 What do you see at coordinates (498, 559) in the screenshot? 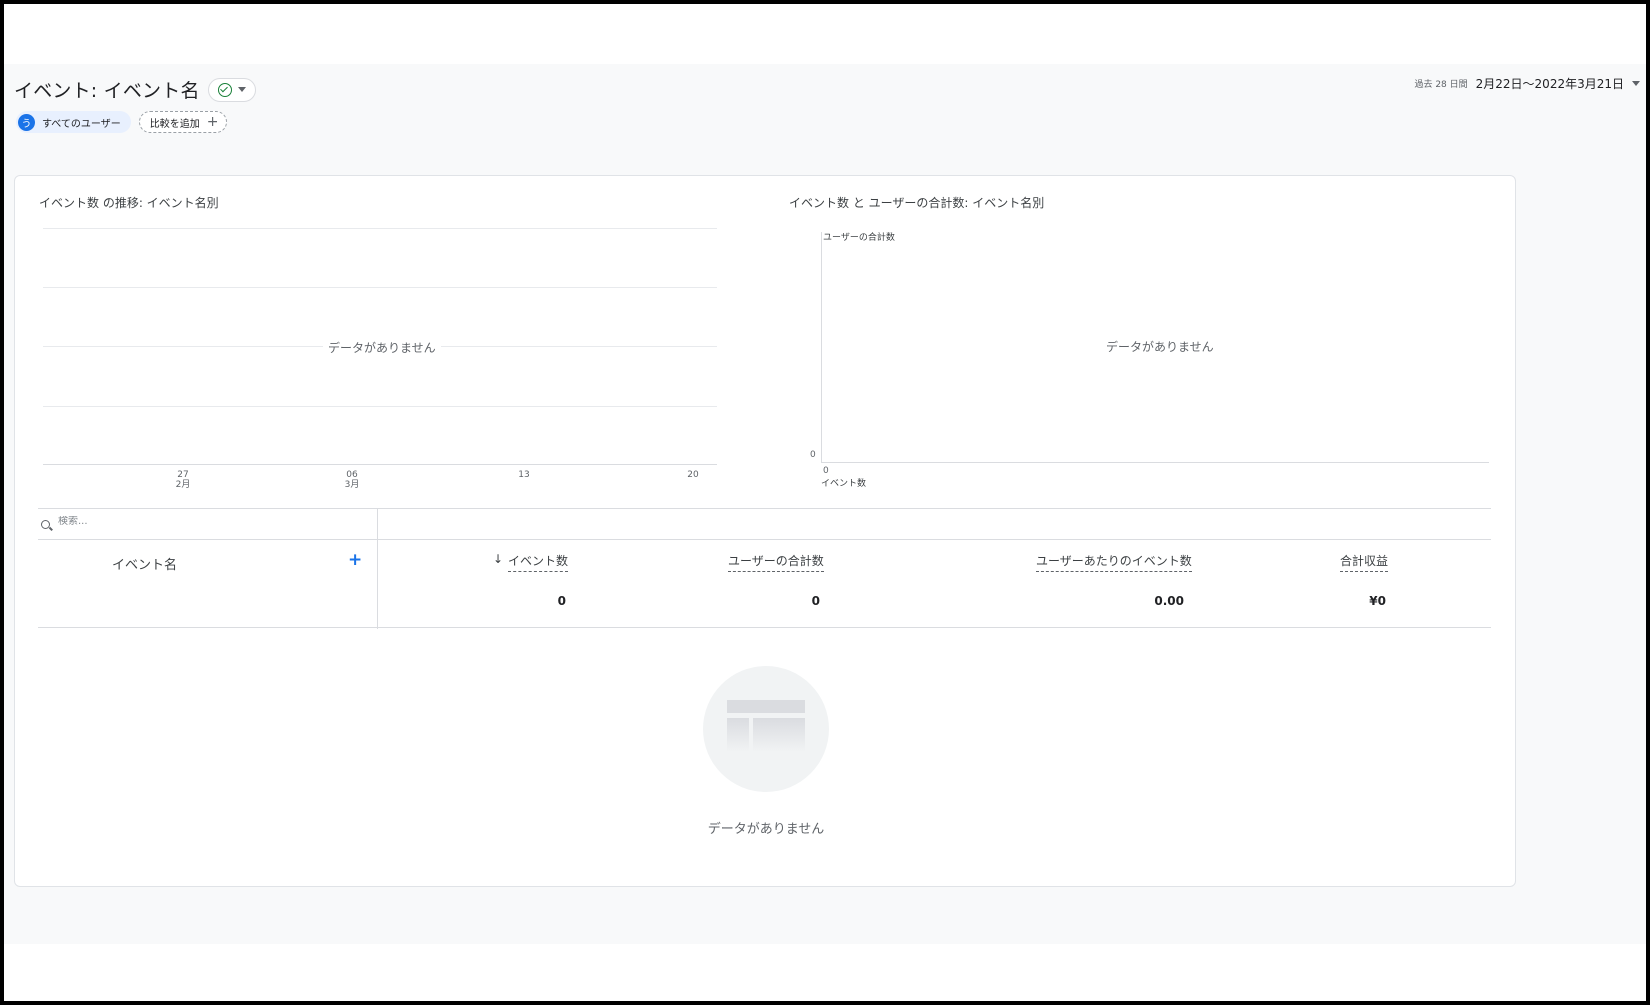
I see `sort-down-icon: ↓` at bounding box center [498, 559].